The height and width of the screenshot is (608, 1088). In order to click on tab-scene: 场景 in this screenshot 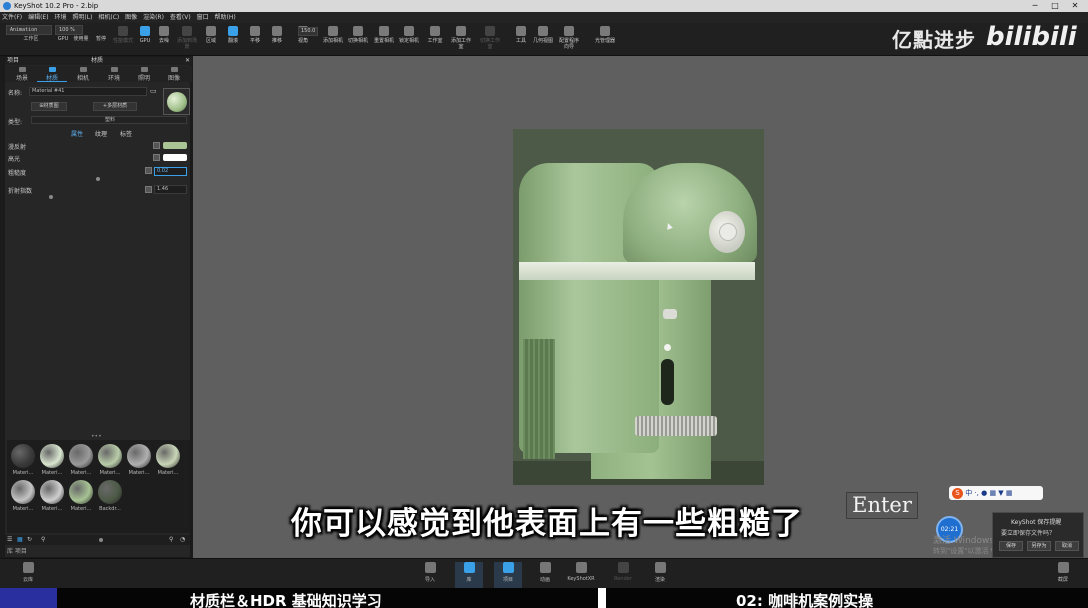, I will do `click(22, 74)`.